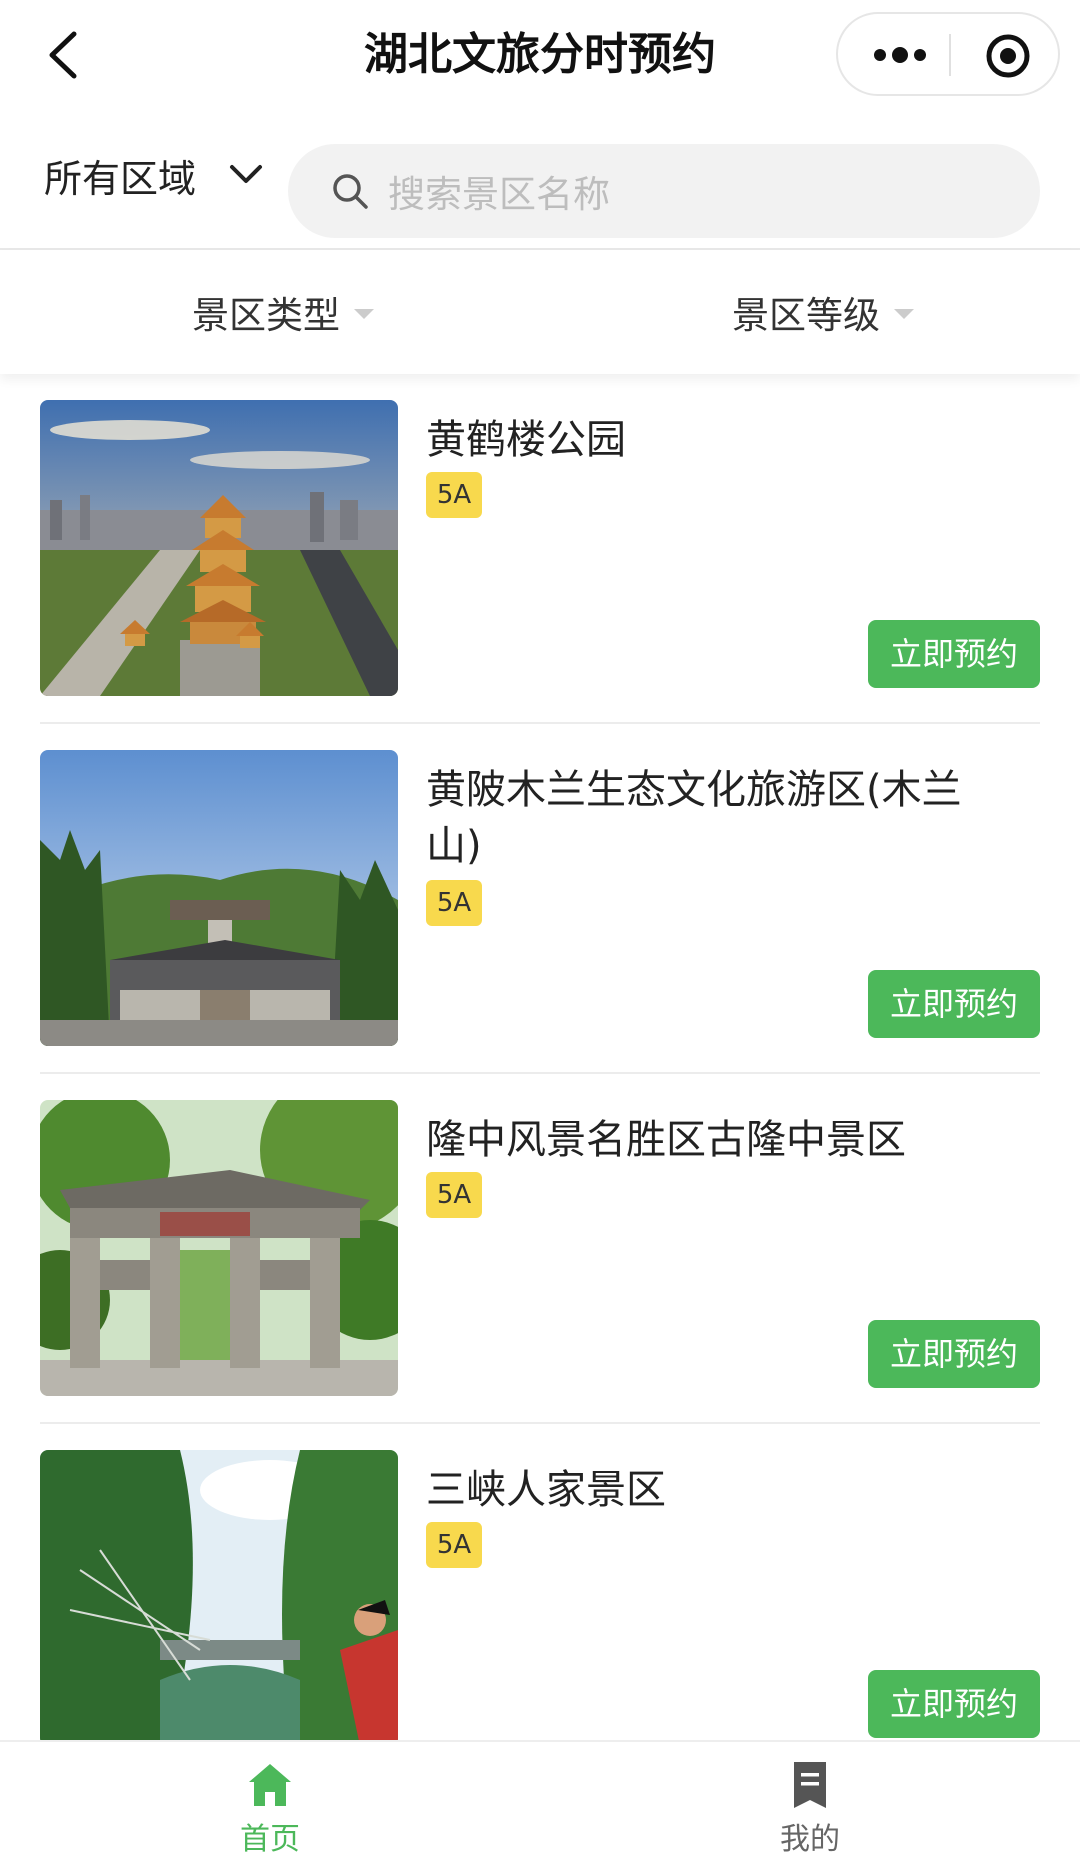 The width and height of the screenshot is (1080, 1870). I want to click on search-bar: 所有区域 搜索景区名称, so click(540, 180).